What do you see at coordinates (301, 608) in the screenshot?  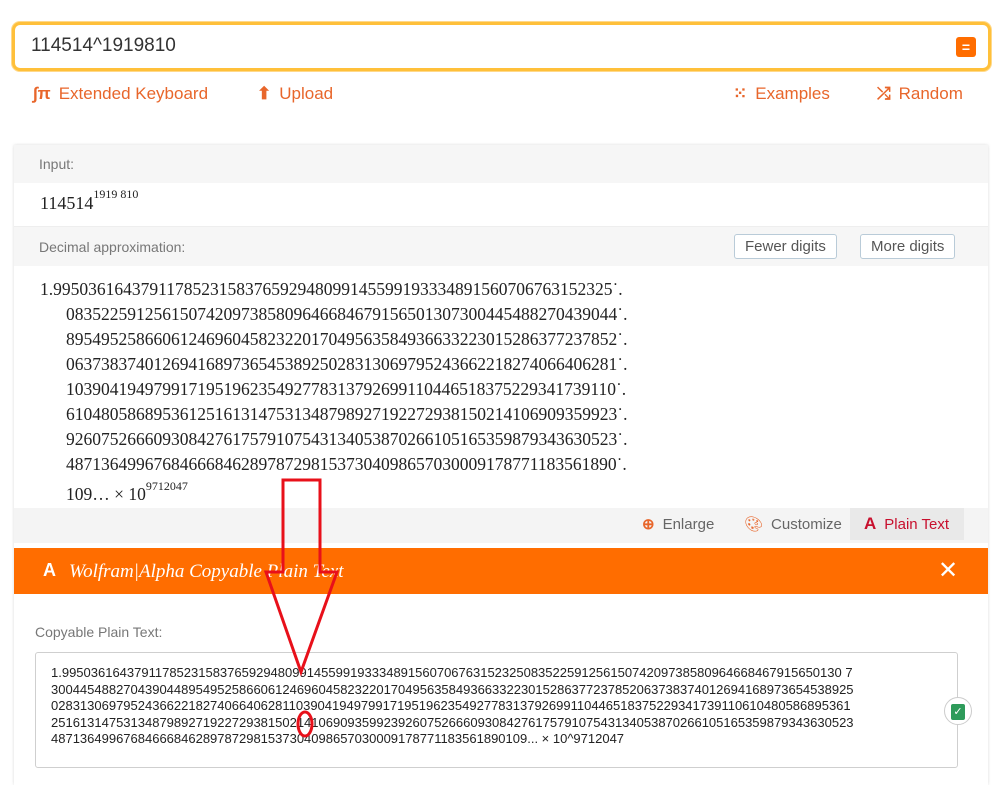 I see `annotation-arrow` at bounding box center [301, 608].